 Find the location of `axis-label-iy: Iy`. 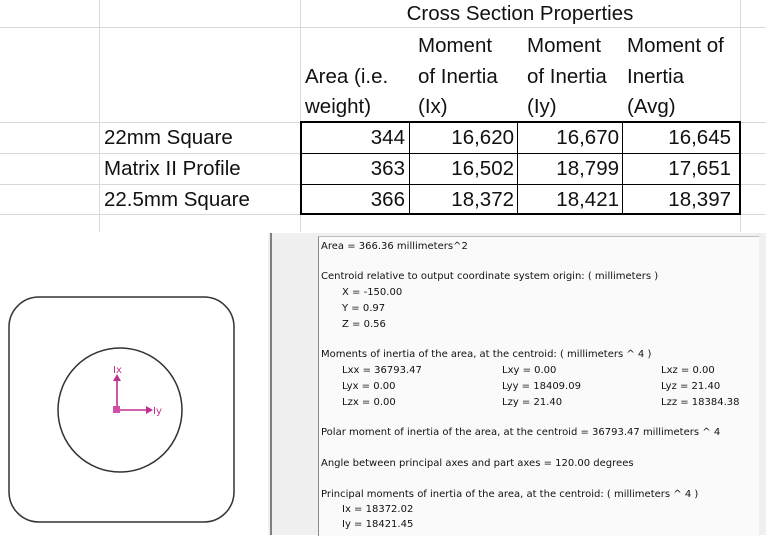

axis-label-iy: Iy is located at coordinates (157, 411).